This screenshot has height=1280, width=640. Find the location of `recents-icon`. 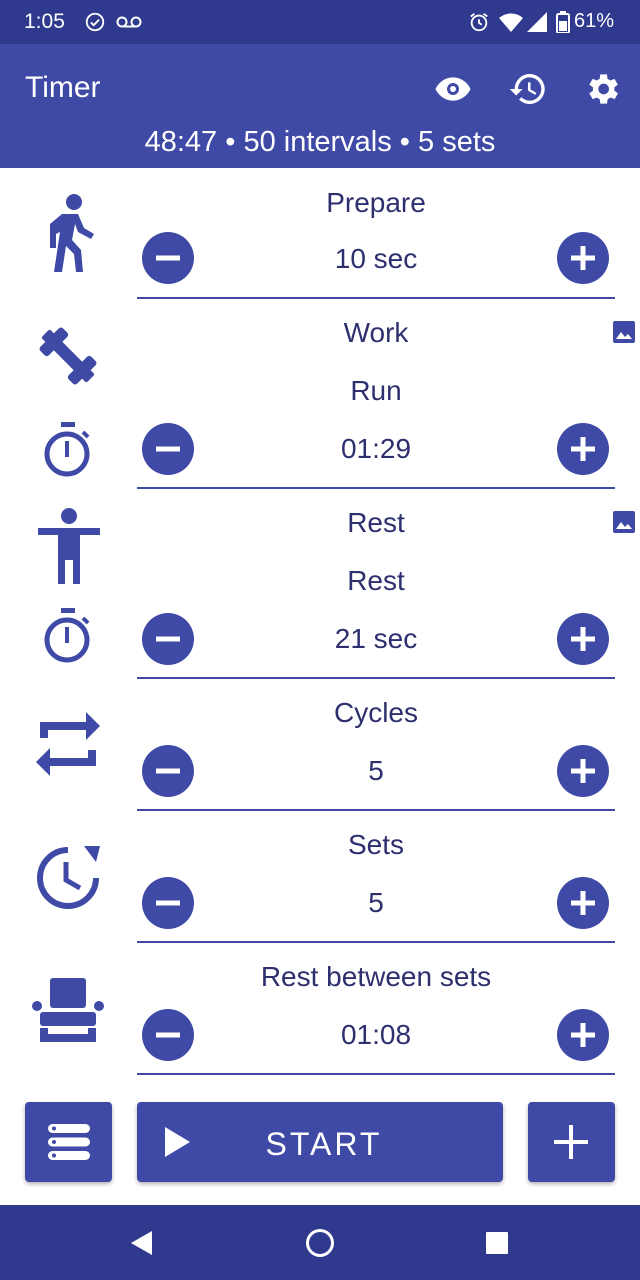

recents-icon is located at coordinates (497, 1243).